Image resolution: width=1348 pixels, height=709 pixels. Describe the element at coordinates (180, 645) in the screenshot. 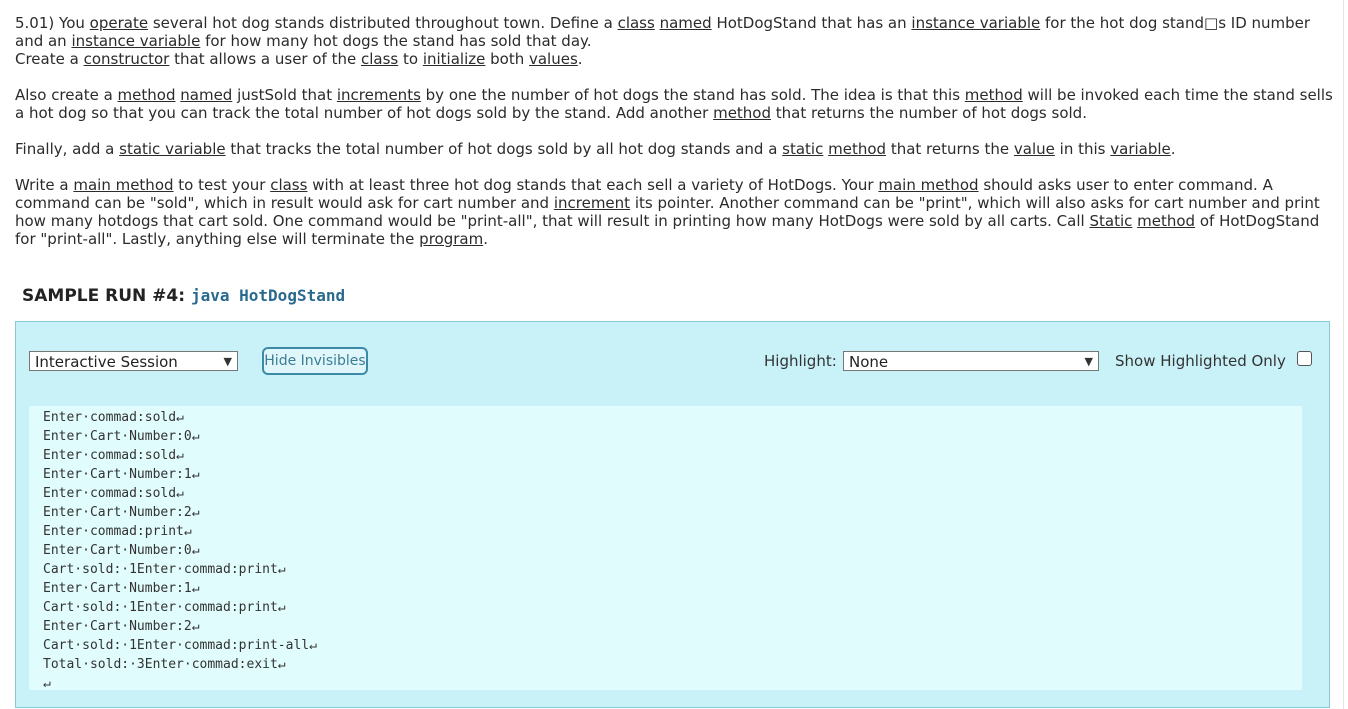

I see `console-line: Cart·sold:·1Enter·commad:print-all↵` at that location.